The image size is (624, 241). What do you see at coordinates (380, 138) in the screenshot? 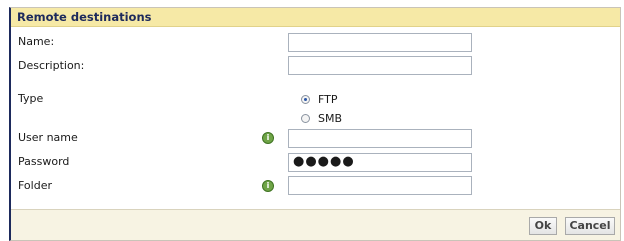
I see `username-input` at bounding box center [380, 138].